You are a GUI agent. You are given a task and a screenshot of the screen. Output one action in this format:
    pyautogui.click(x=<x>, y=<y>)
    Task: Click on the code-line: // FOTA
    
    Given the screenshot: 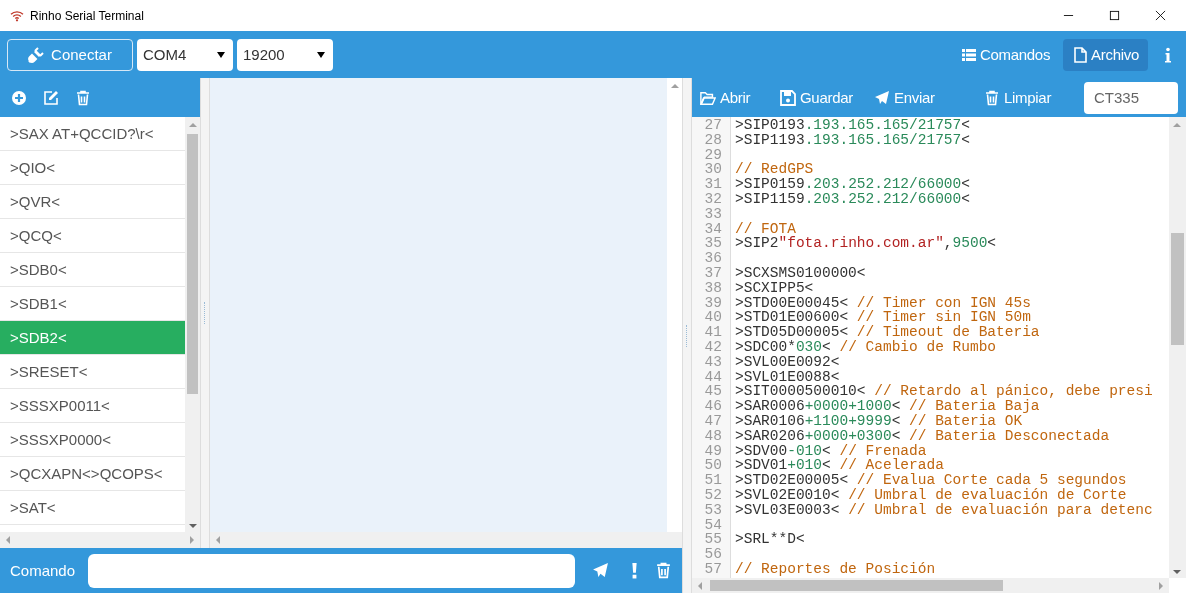 What is the action you would take?
    pyautogui.click(x=765, y=229)
    